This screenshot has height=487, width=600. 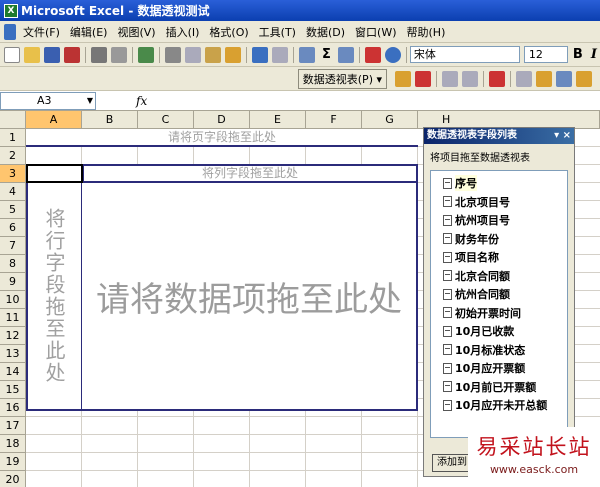 What do you see at coordinates (11, 10) in the screenshot?
I see `excel-app-icon: X` at bounding box center [11, 10].